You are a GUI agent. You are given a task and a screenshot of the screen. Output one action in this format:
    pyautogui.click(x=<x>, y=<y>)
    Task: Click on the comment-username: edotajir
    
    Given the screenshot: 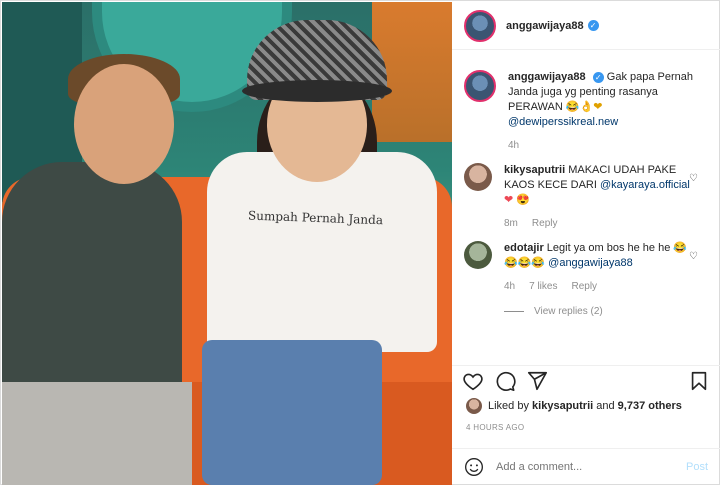 What is the action you would take?
    pyautogui.click(x=524, y=248)
    